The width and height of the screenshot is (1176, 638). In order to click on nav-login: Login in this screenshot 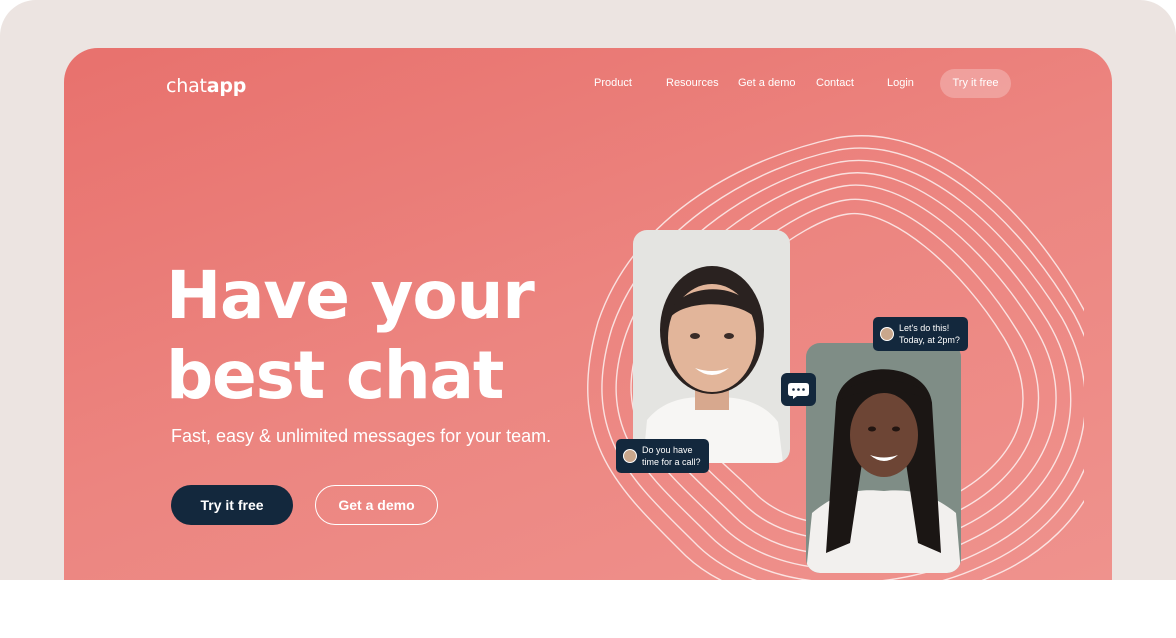, I will do `click(900, 83)`.